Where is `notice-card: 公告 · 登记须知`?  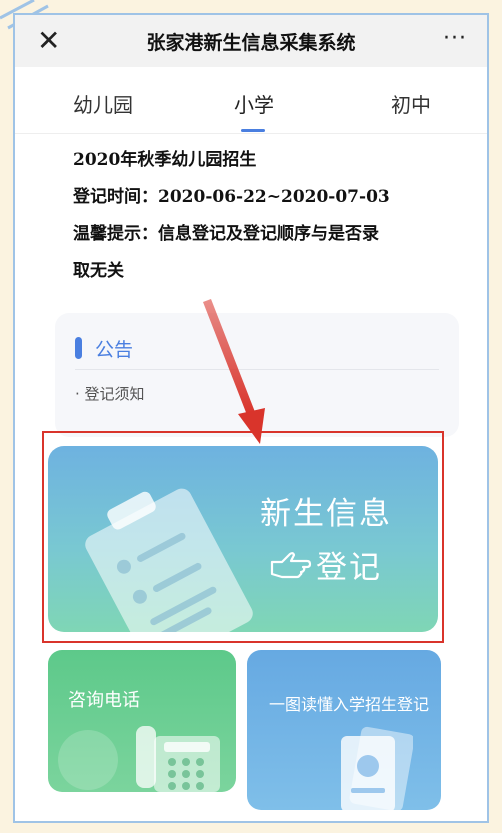 notice-card: 公告 · 登记须知 is located at coordinates (257, 375).